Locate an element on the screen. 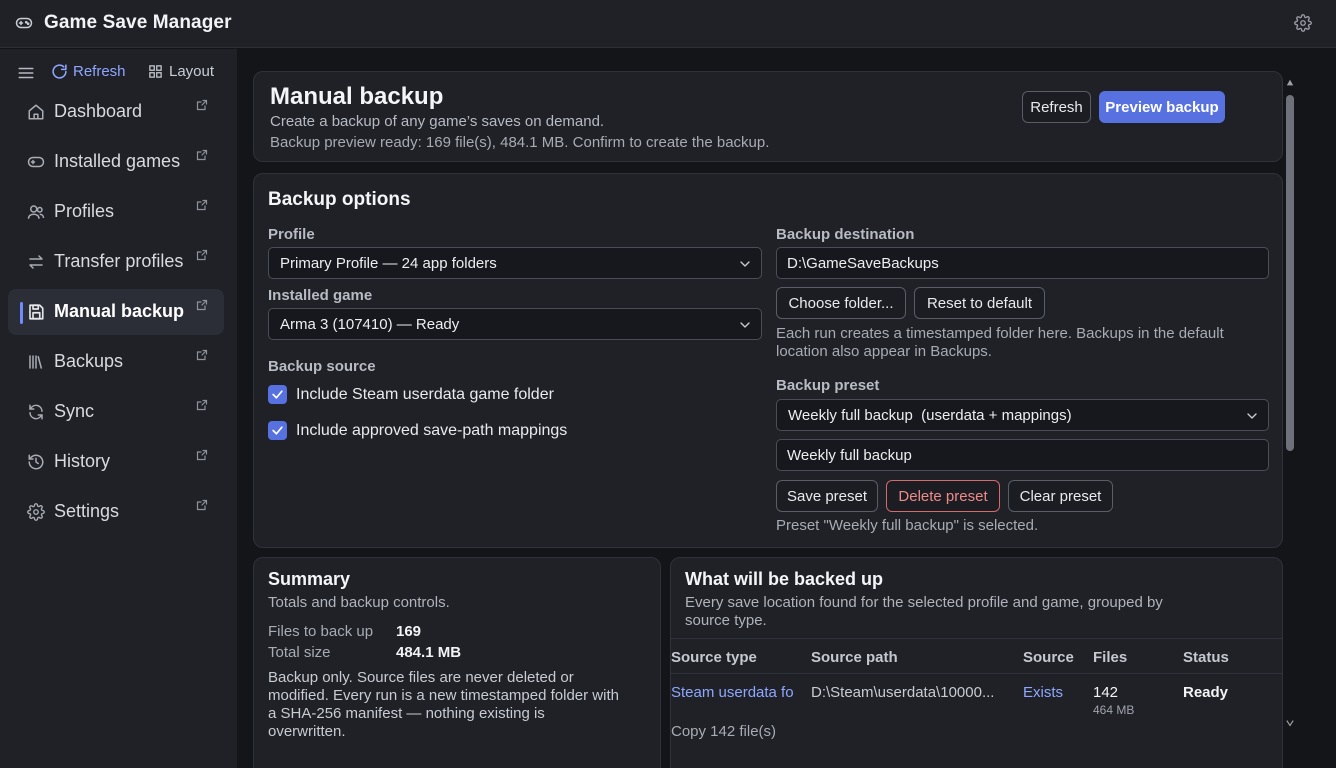  backup-preset-select: Weekly full backup (userdata + mappings) is located at coordinates (1022, 415).